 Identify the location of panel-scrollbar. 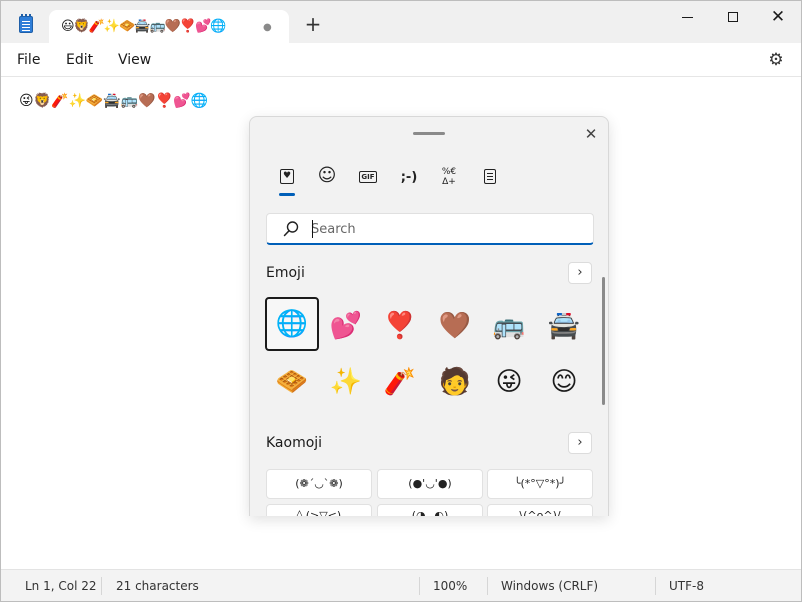
(603, 341).